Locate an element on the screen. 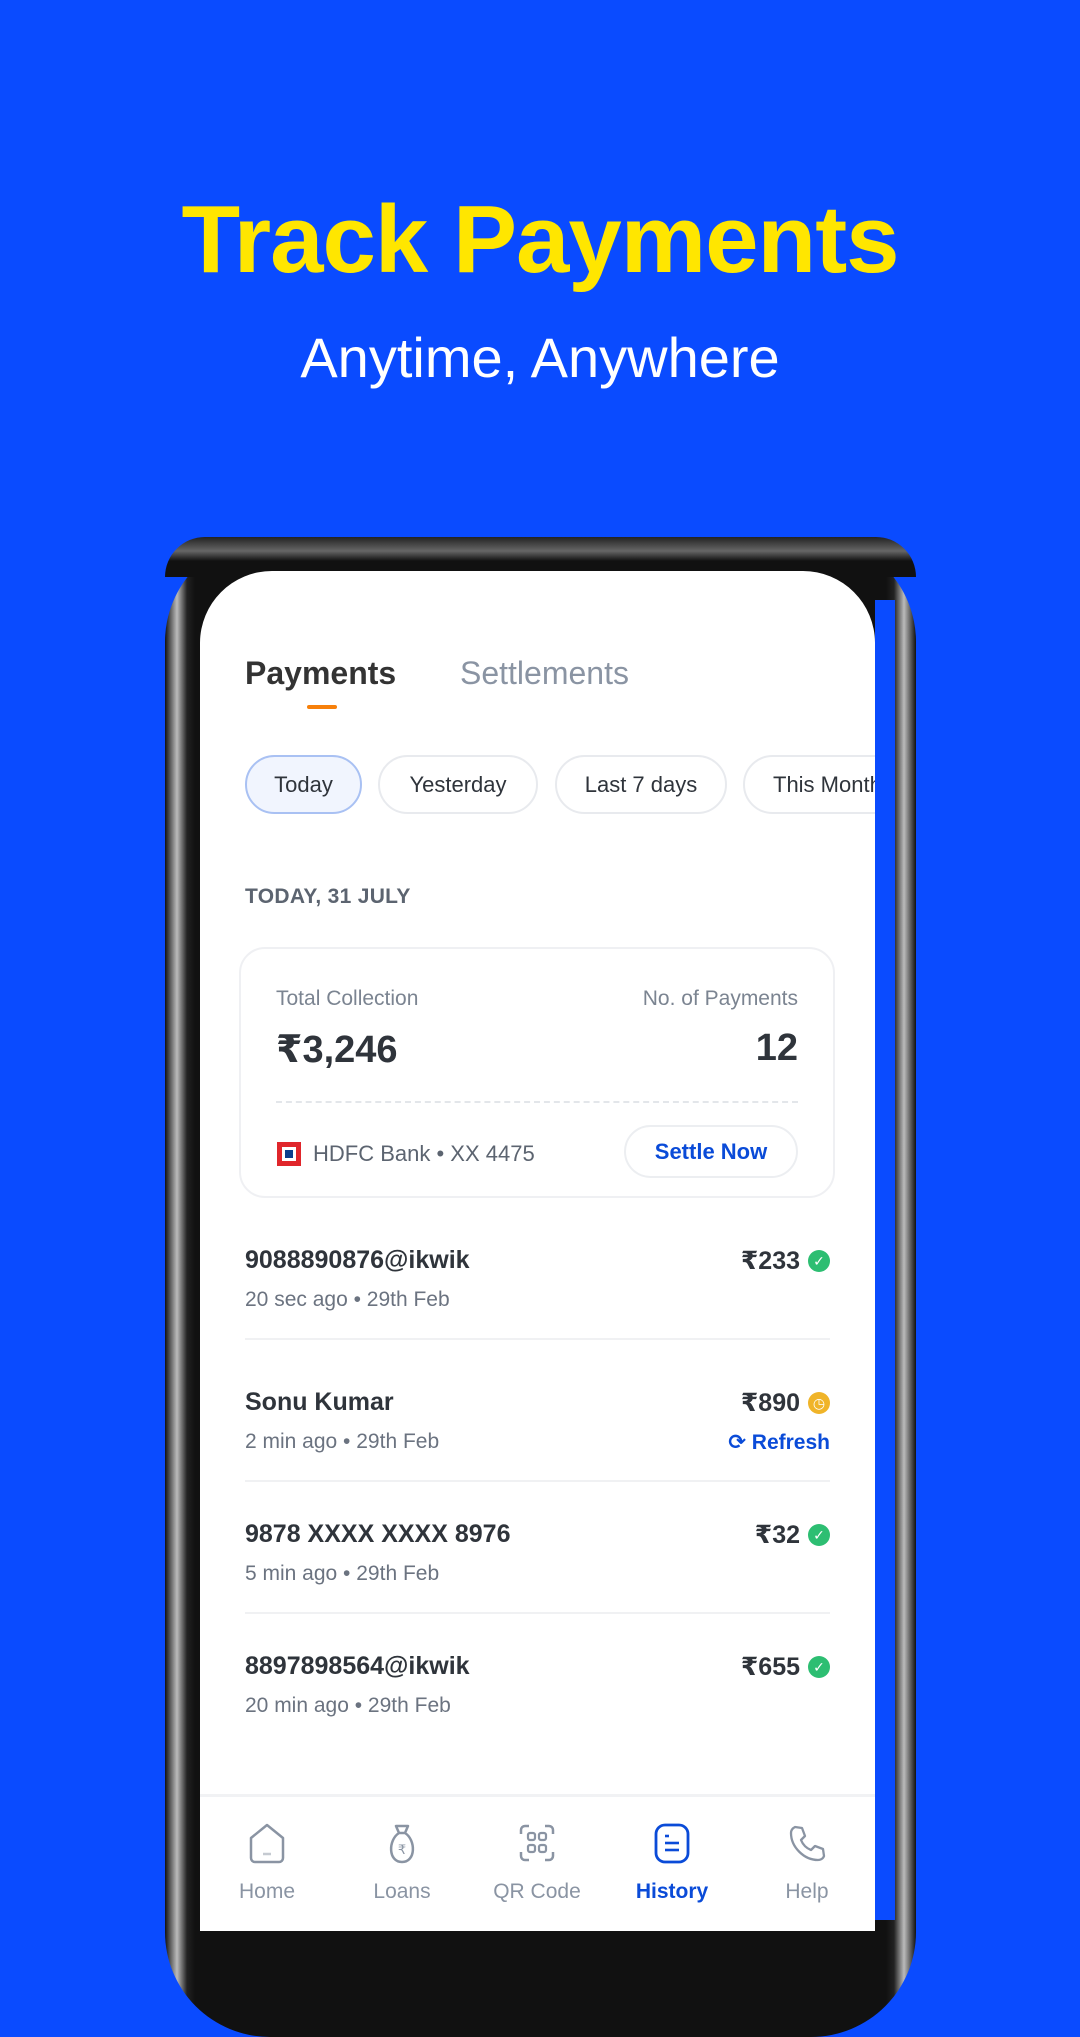 The height and width of the screenshot is (2037, 1080). bottom-nav: Home ₹ Loans QR Code History Help is located at coordinates (537, 1862).